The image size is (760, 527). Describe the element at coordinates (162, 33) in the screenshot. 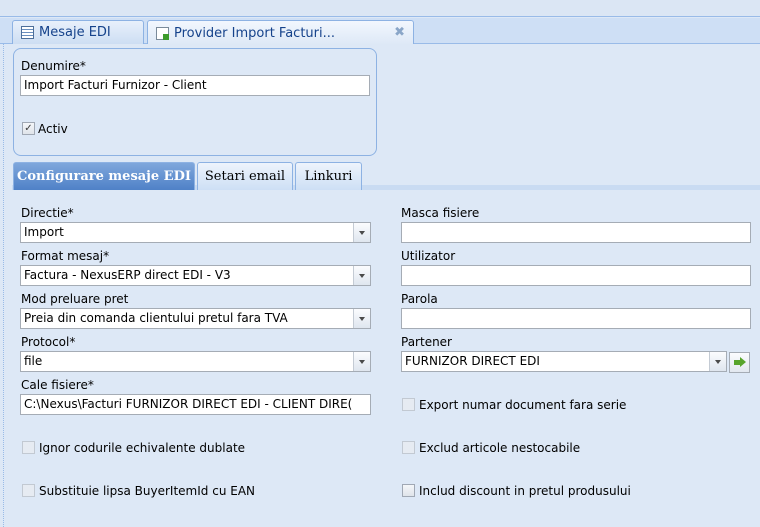

I see `document-icon` at that location.